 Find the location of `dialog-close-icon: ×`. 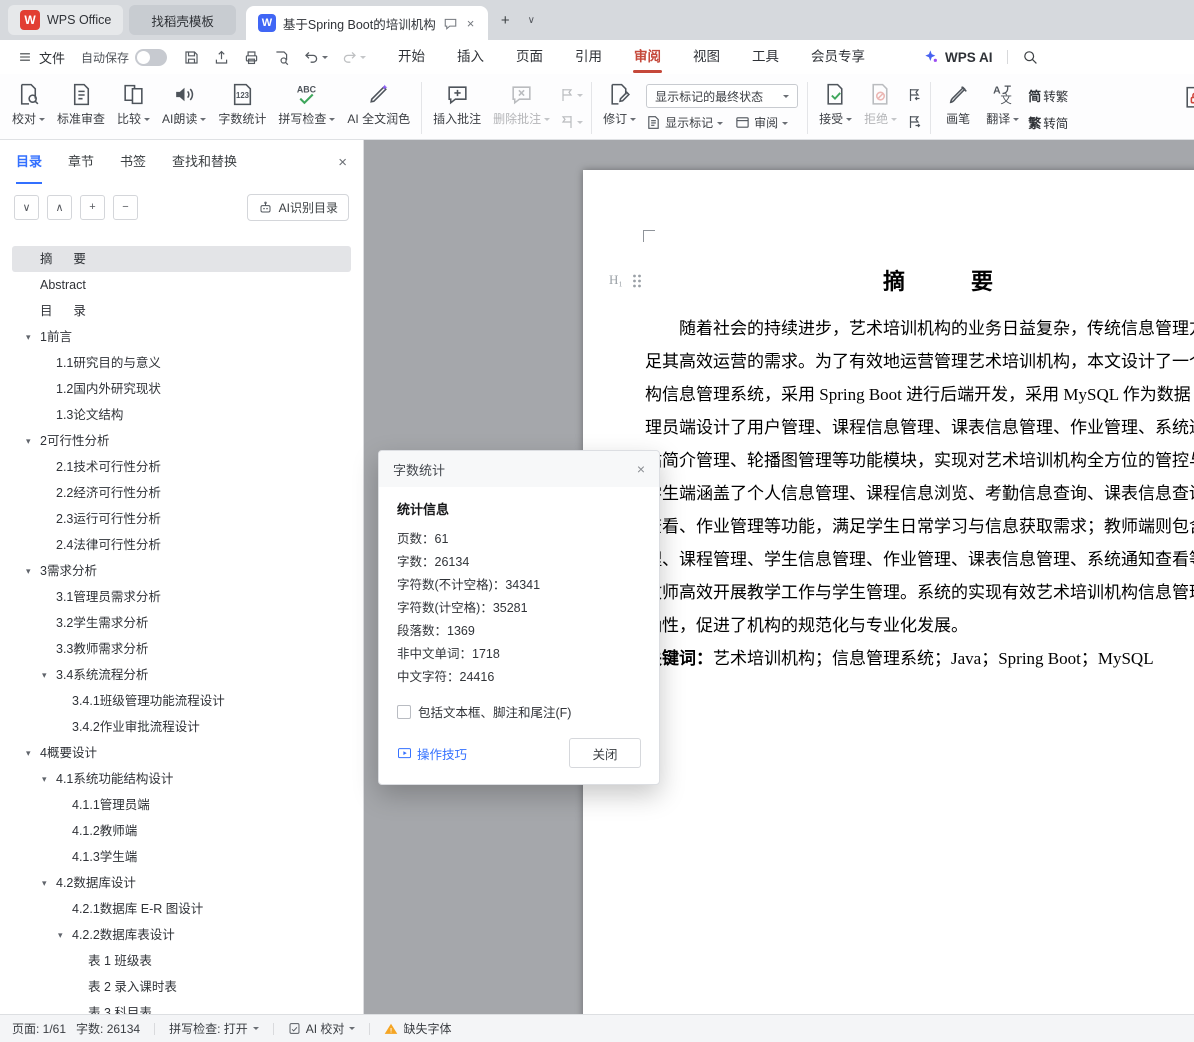

dialog-close-icon: × is located at coordinates (641, 469).